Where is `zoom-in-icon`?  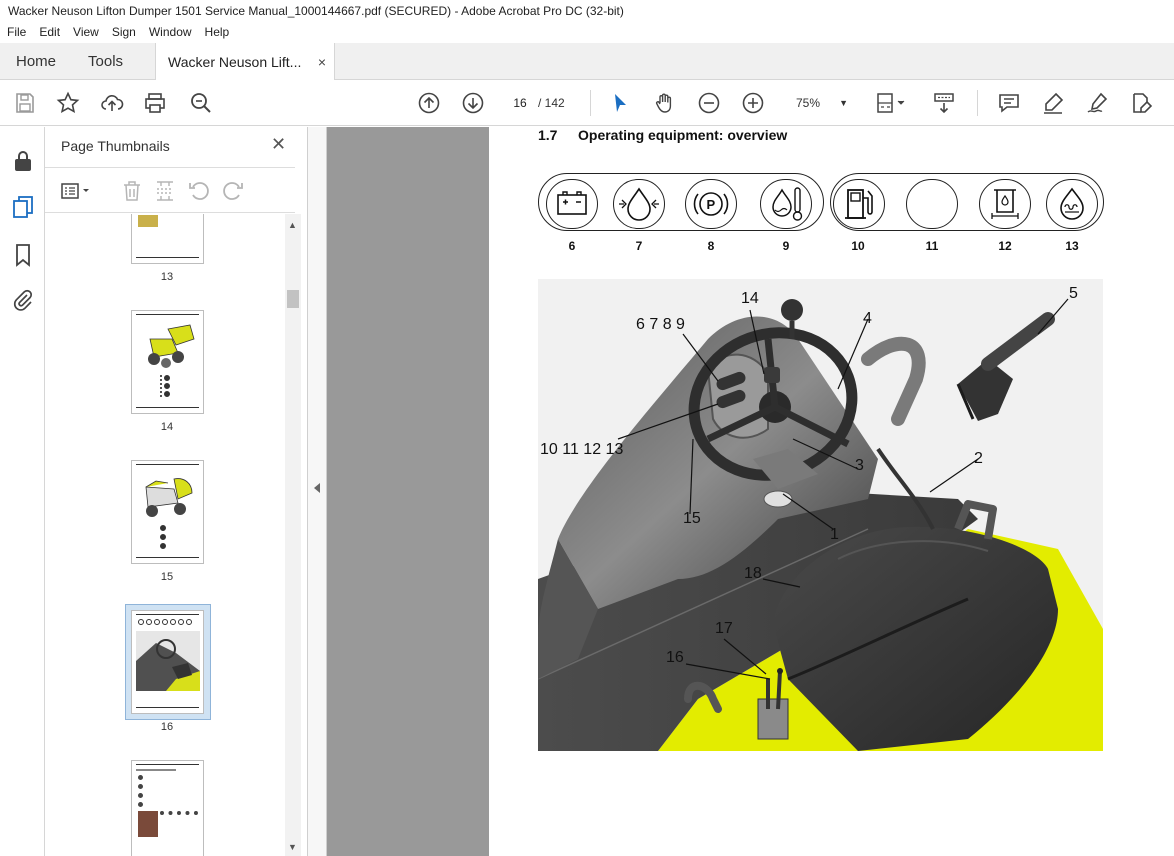
zoom-in-icon is located at coordinates (753, 103).